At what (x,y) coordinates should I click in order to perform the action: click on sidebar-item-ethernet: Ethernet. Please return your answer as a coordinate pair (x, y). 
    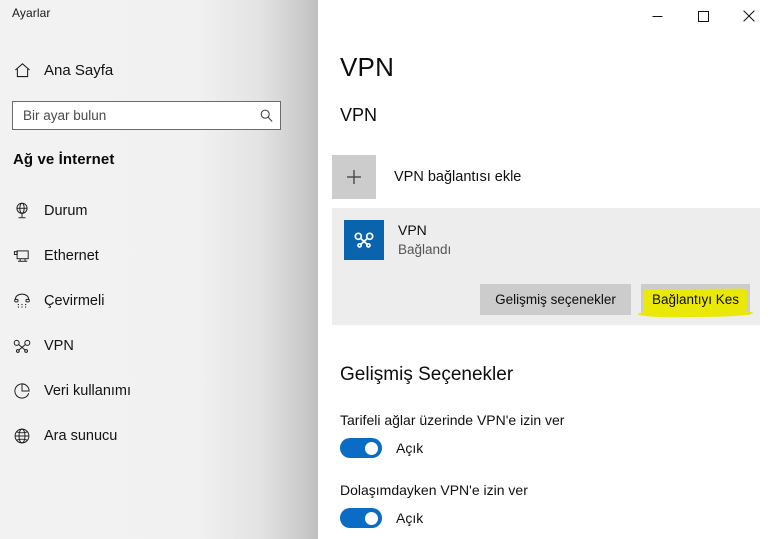
    Looking at the image, I should click on (150, 255).